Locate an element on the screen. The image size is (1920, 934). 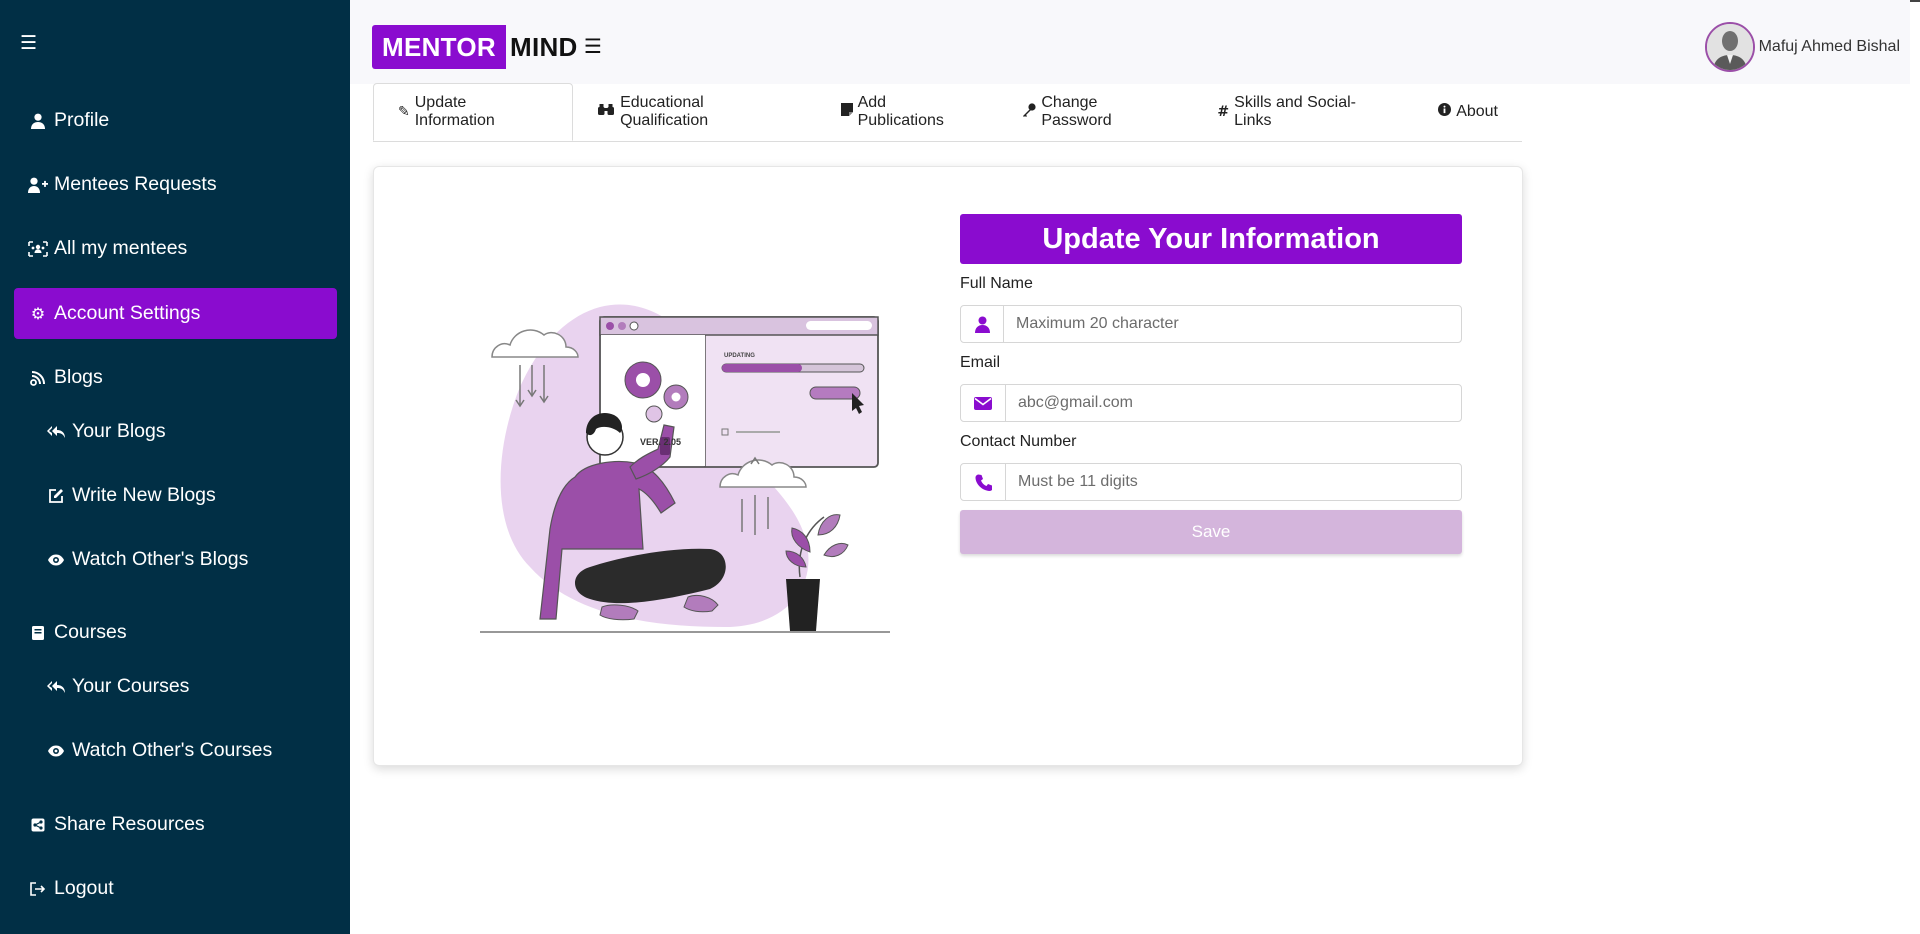
full-name-group is located at coordinates (1211, 324).